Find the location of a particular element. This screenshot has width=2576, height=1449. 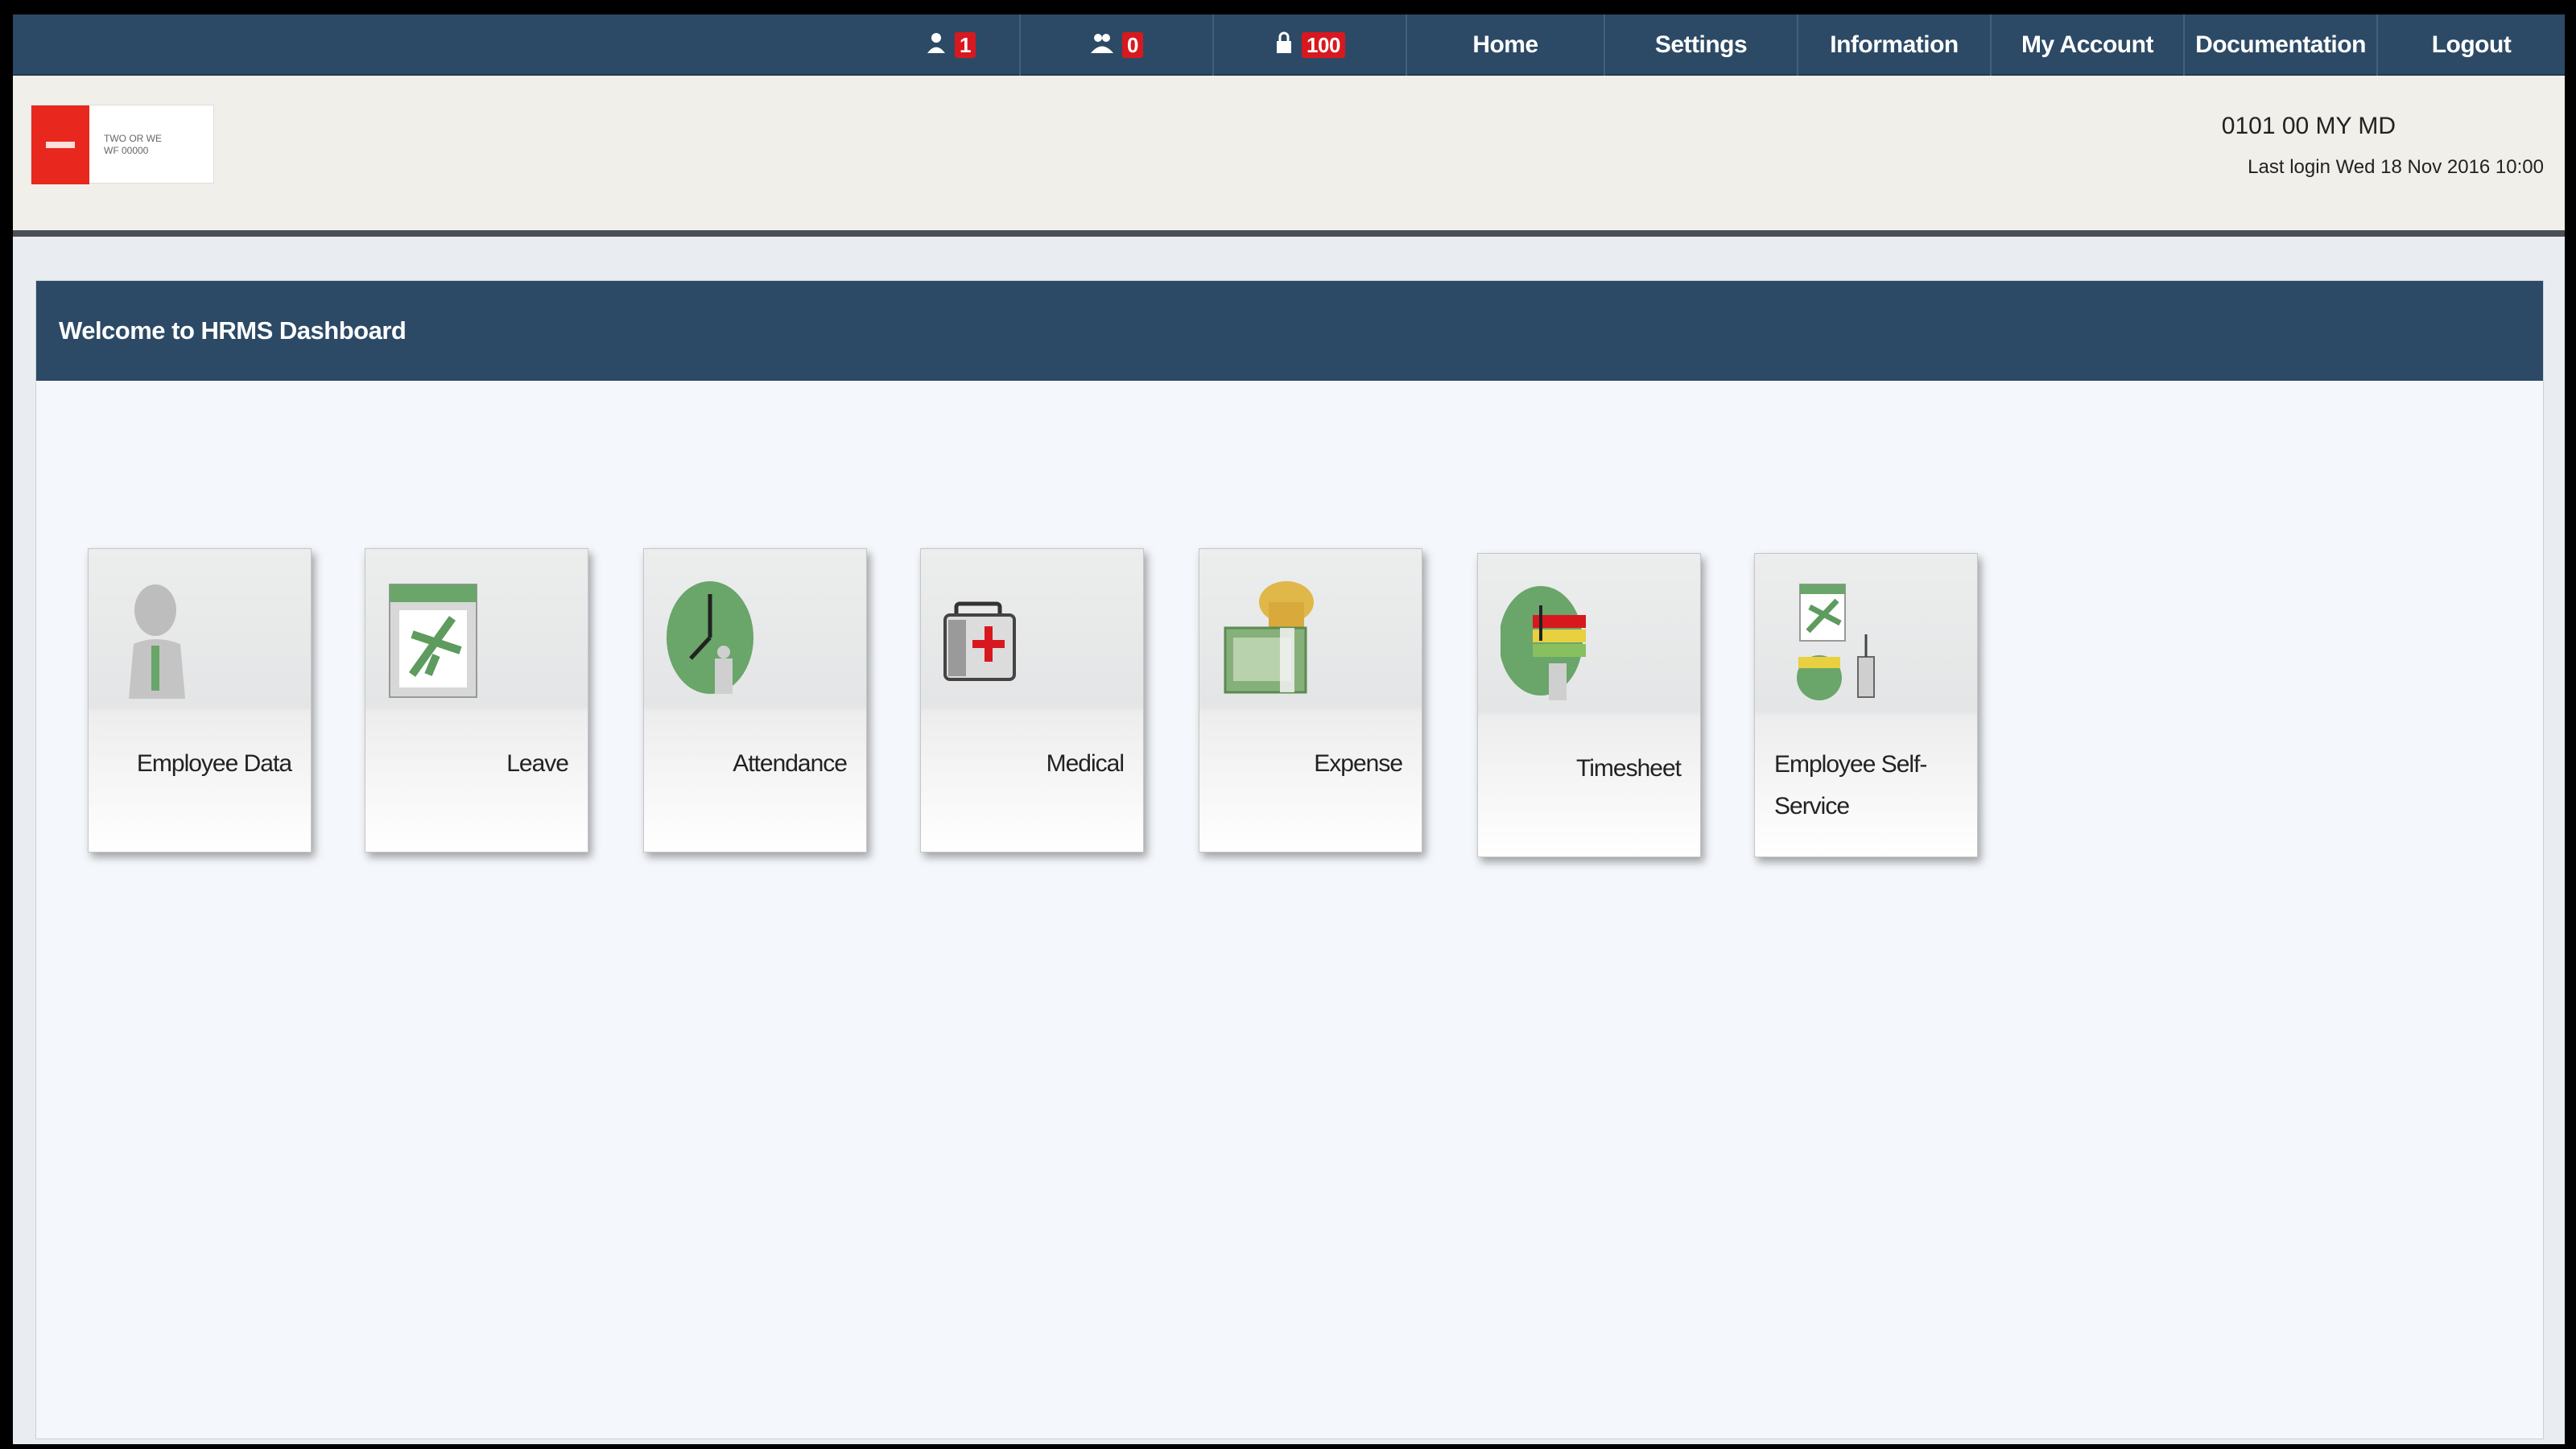

tile-expense: Expense is located at coordinates (1310, 700).